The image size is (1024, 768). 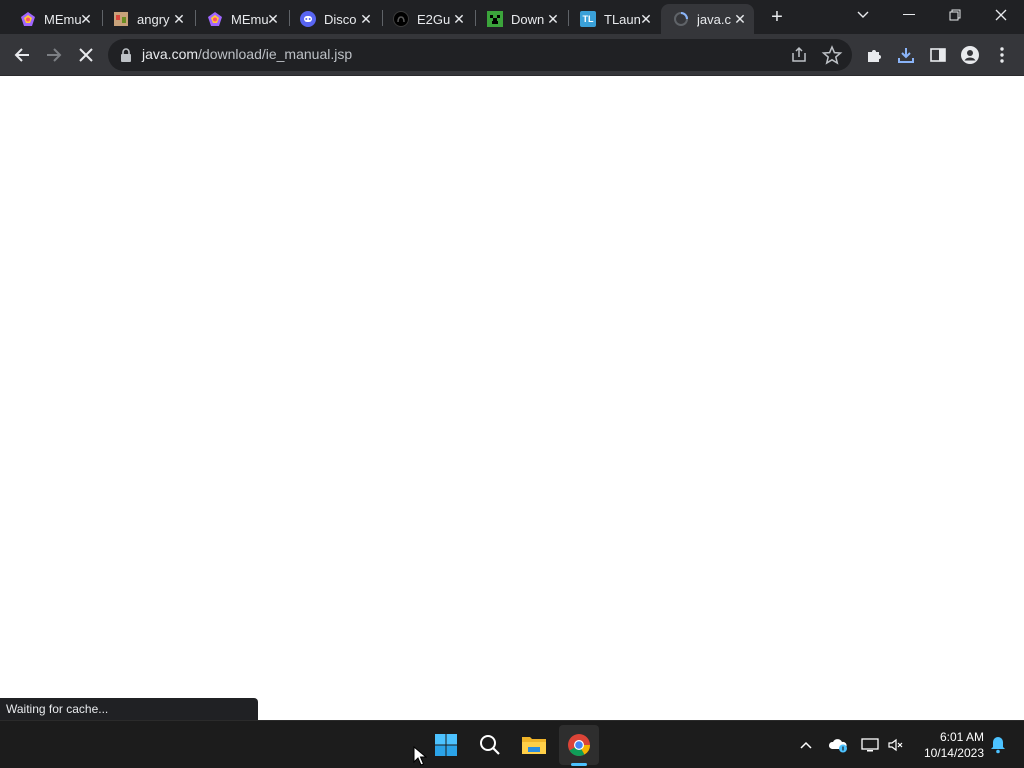 I want to click on minimize-icon, so click(x=909, y=14).